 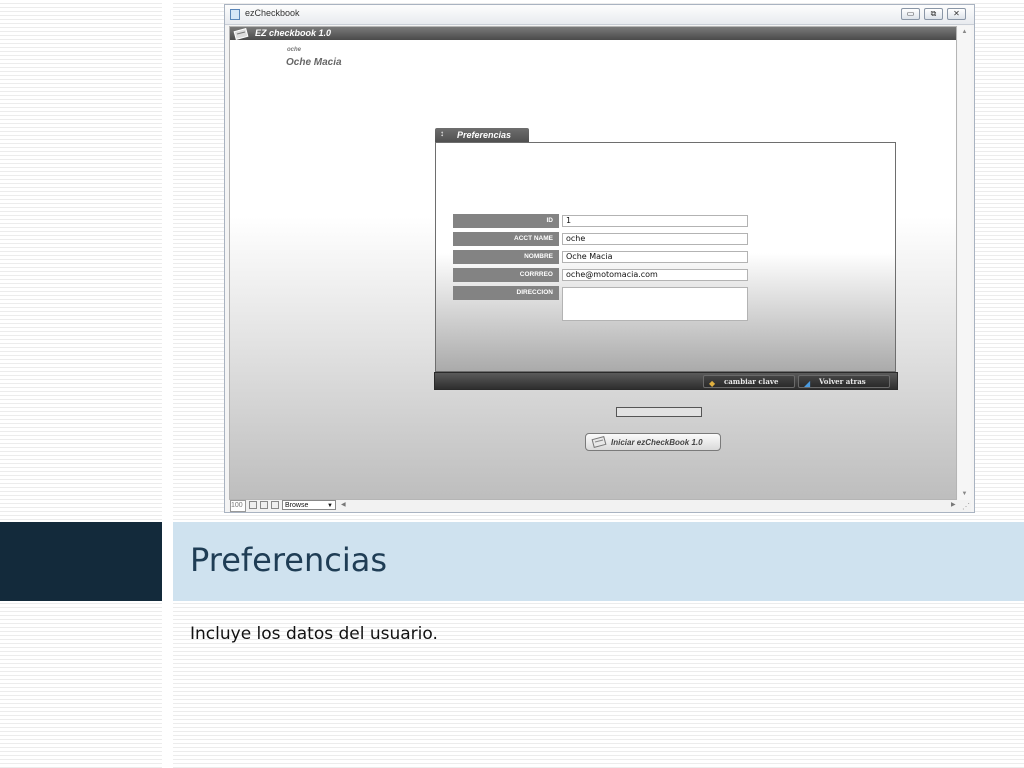 I want to click on user-name: Oche Macia, so click(x=314, y=62).